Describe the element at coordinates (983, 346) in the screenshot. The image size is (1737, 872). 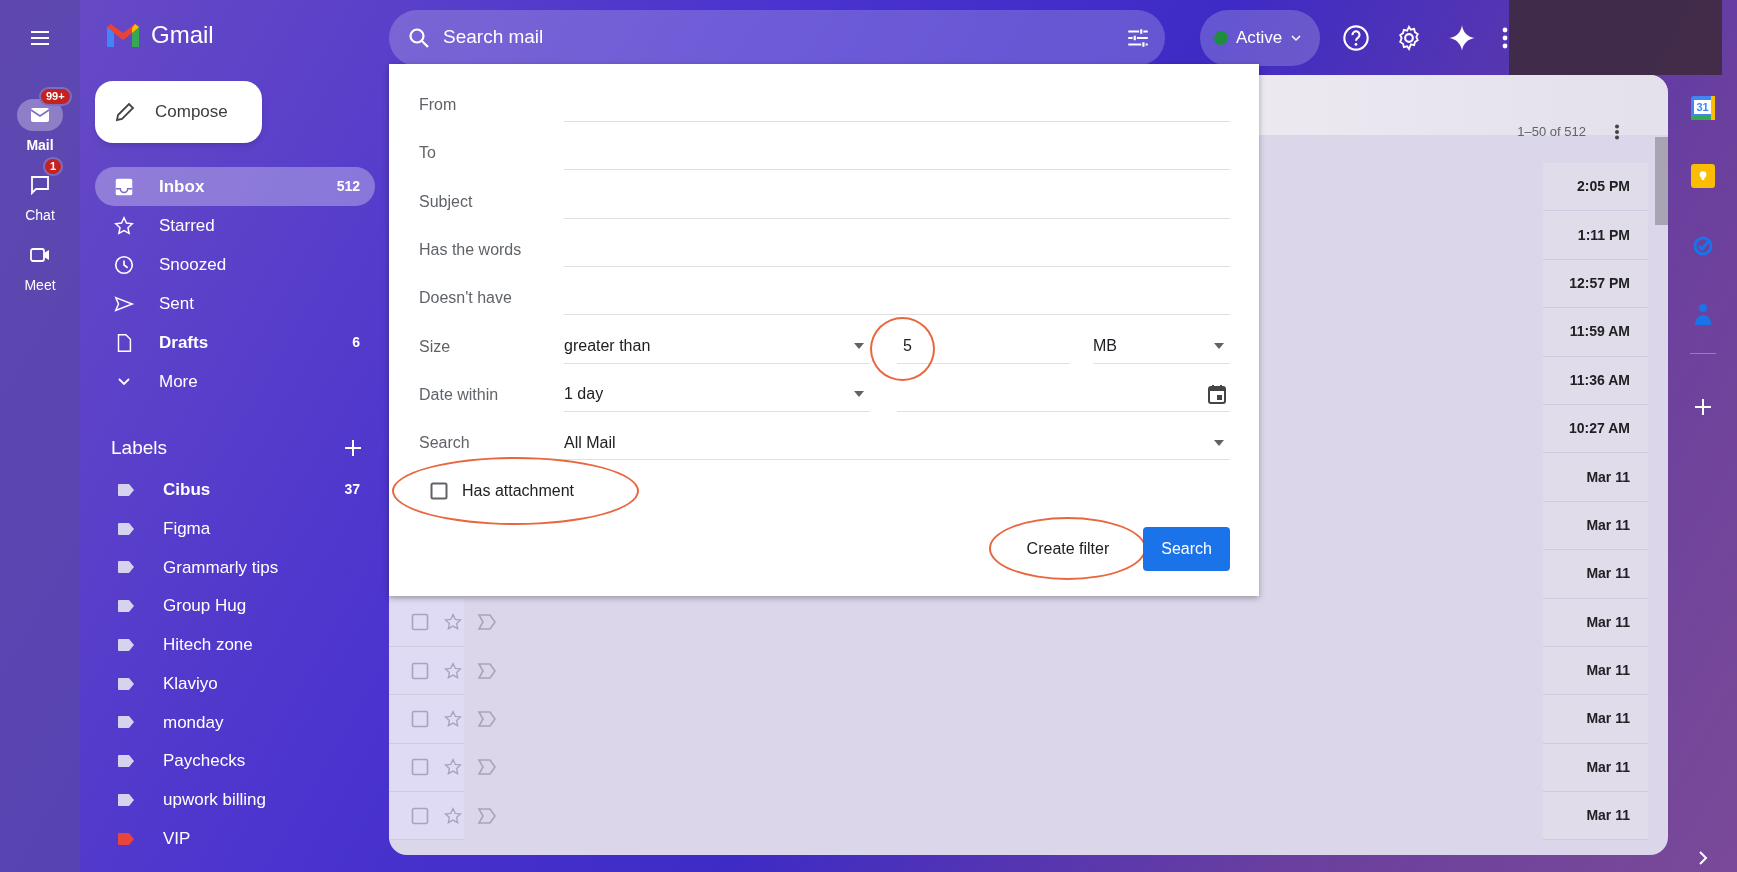
I see `input-field: 5` at that location.